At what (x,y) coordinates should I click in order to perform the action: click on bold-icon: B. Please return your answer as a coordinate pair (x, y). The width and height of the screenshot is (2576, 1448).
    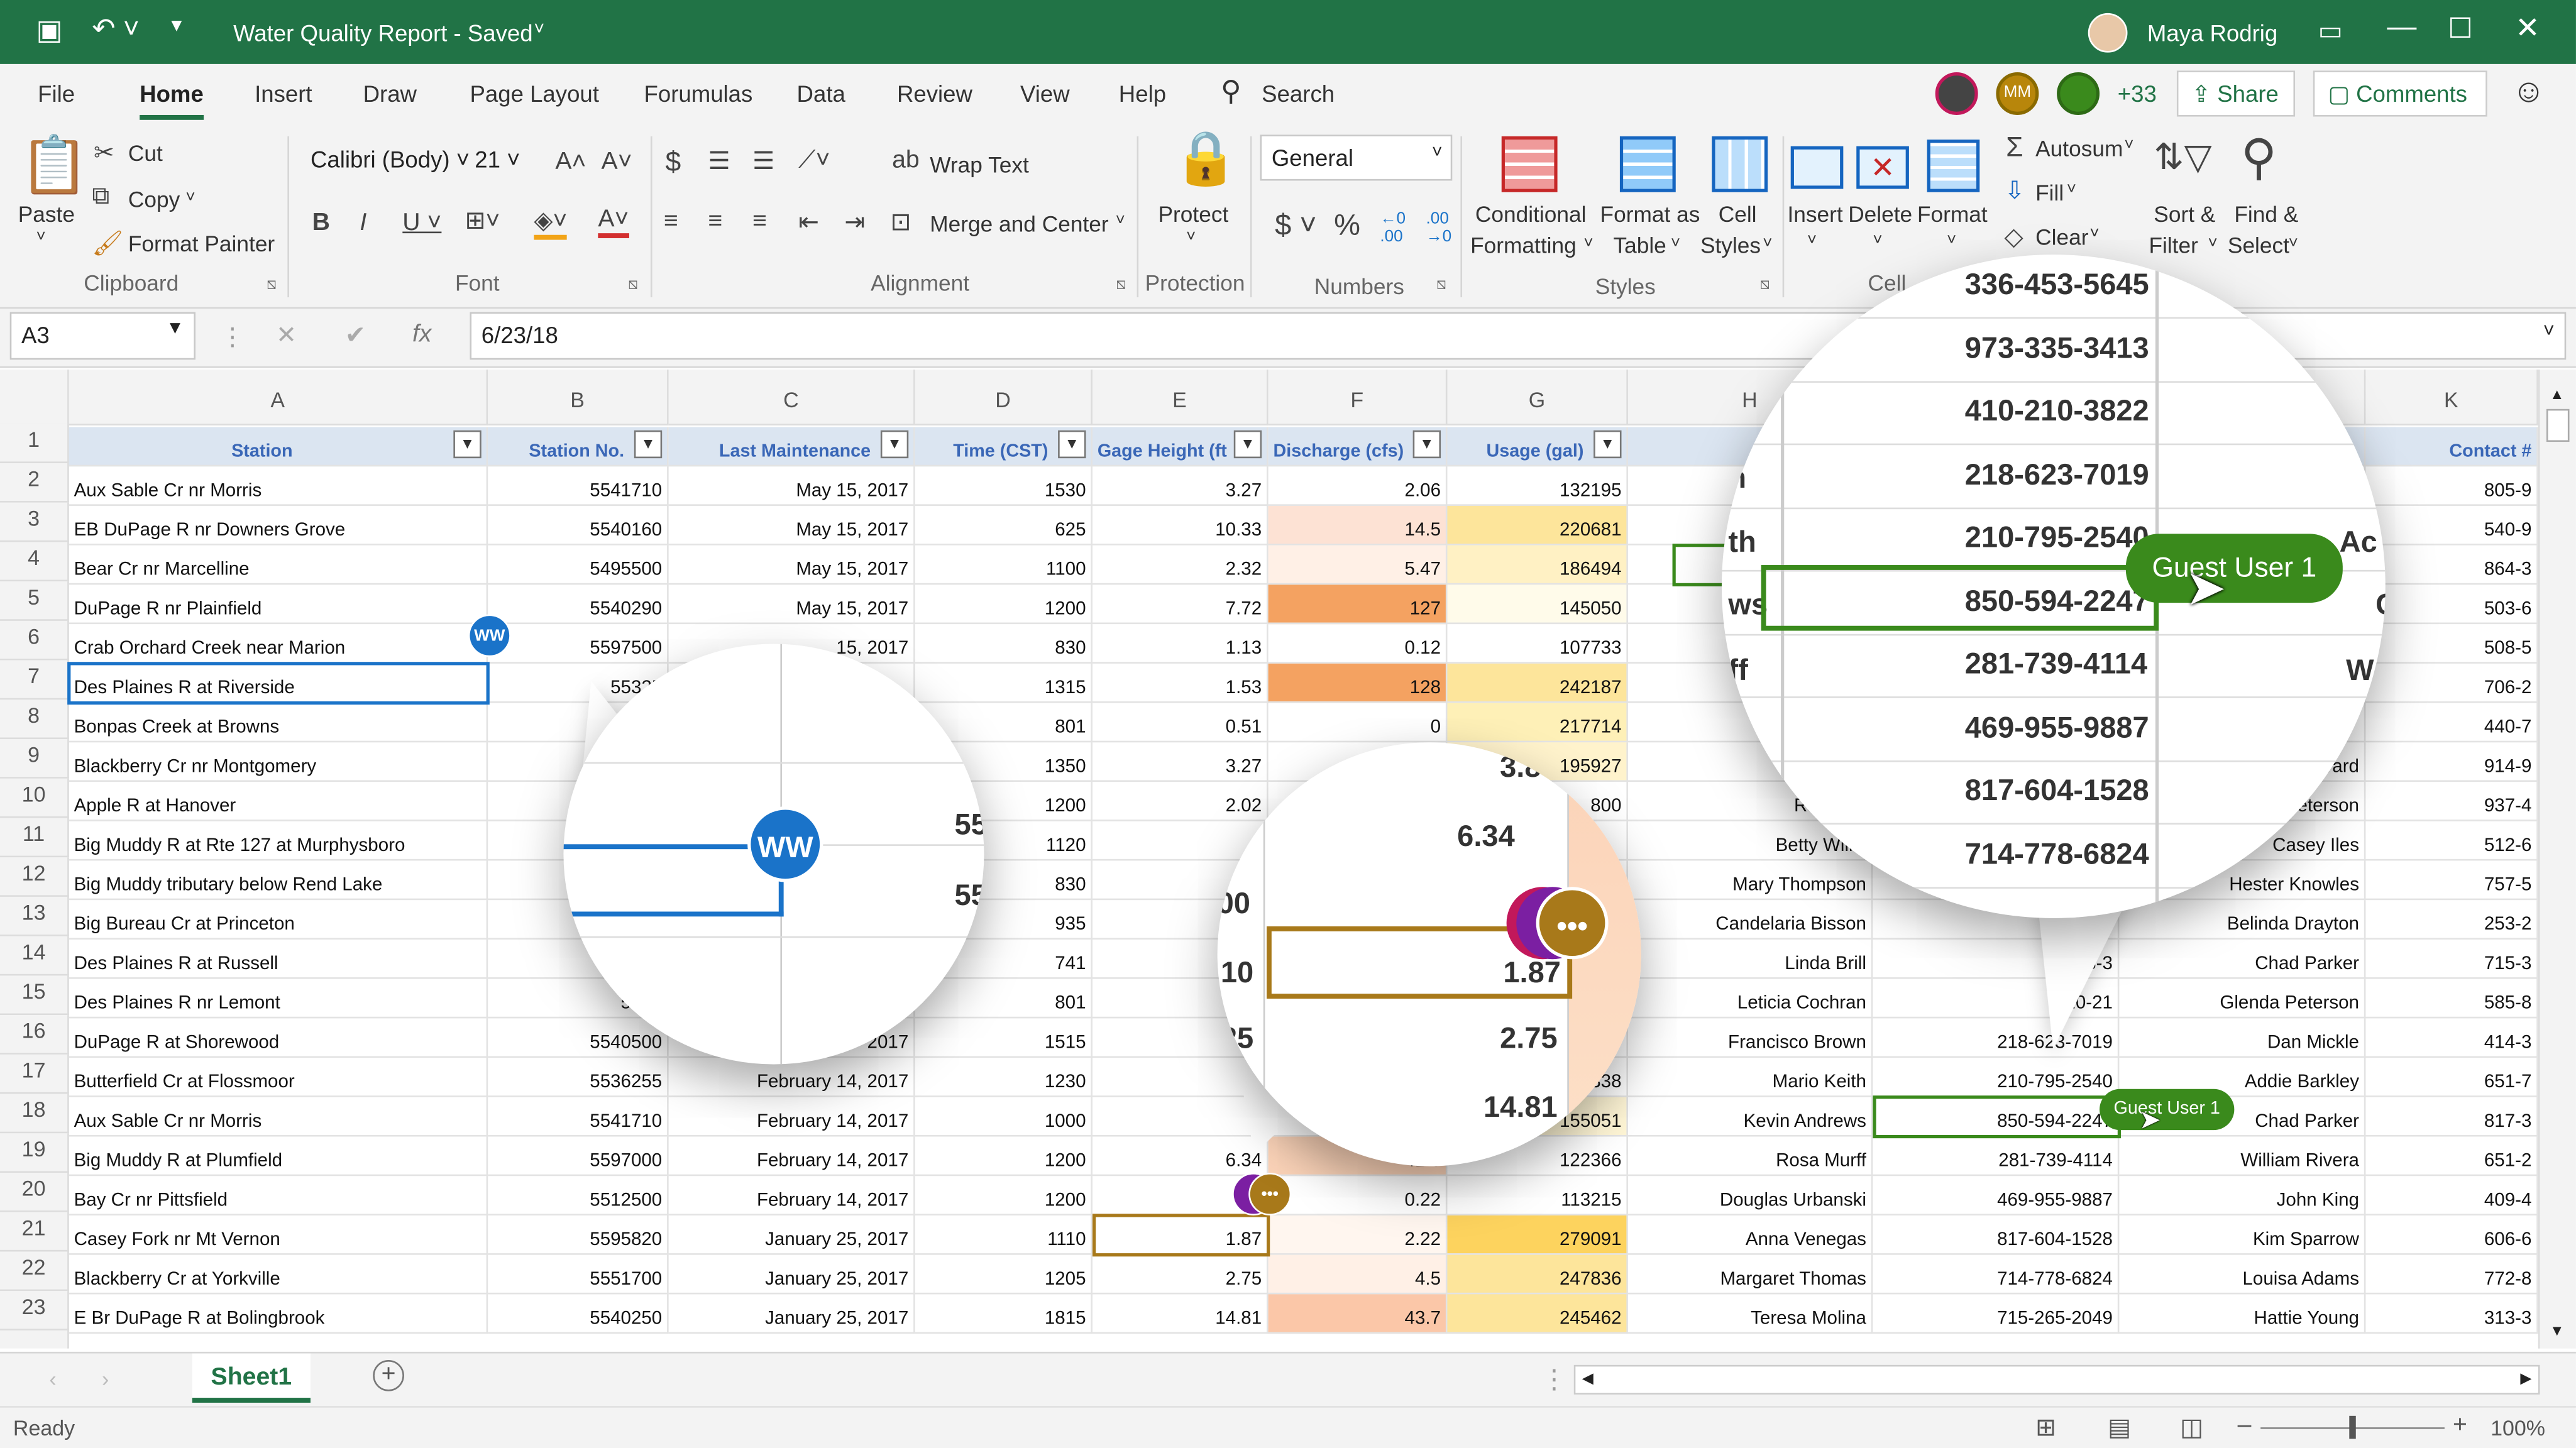
    Looking at the image, I should click on (321, 222).